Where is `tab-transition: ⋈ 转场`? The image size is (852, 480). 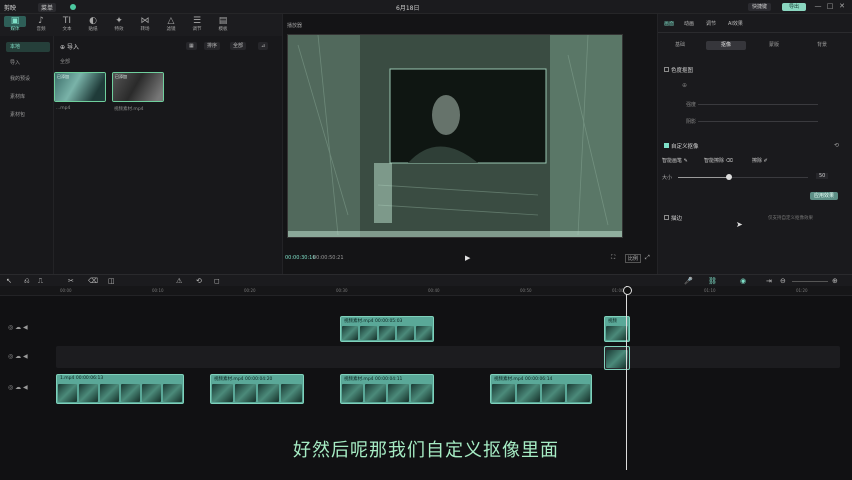
tab-transition: ⋈ 转场 is located at coordinates (145, 26).